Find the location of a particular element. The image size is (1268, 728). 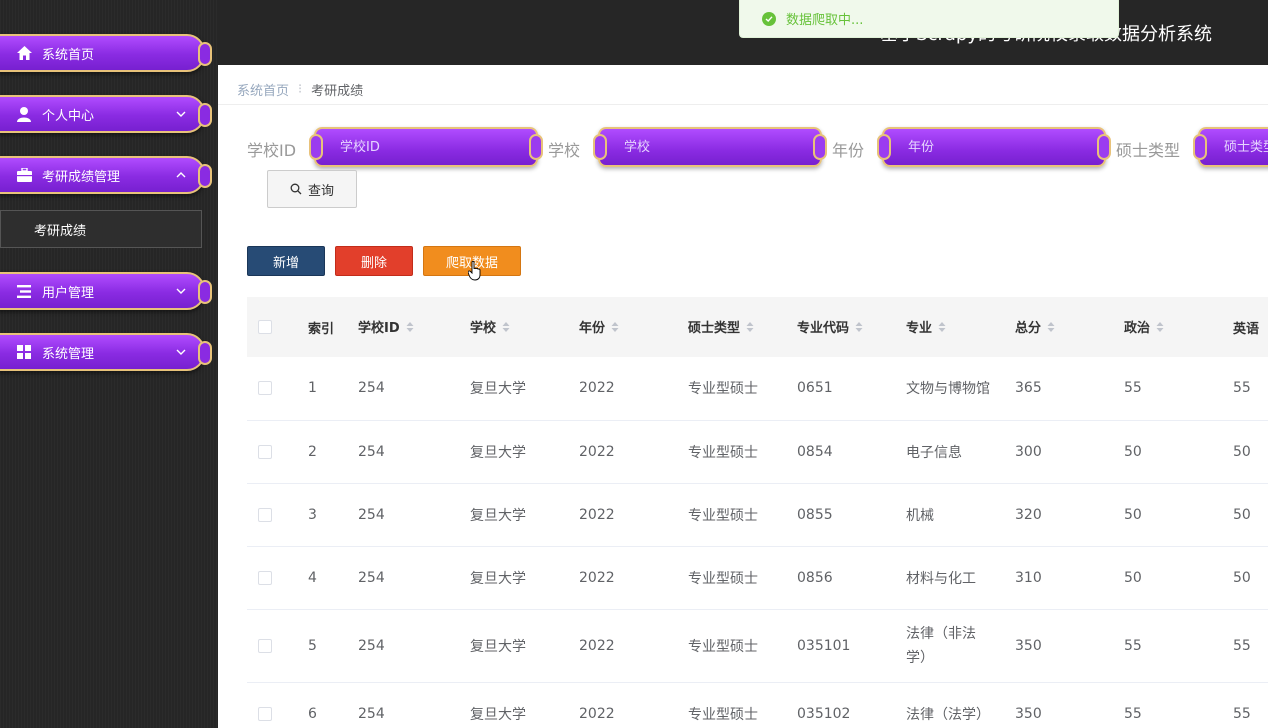

degree-type-input is located at coordinates (1234, 147).